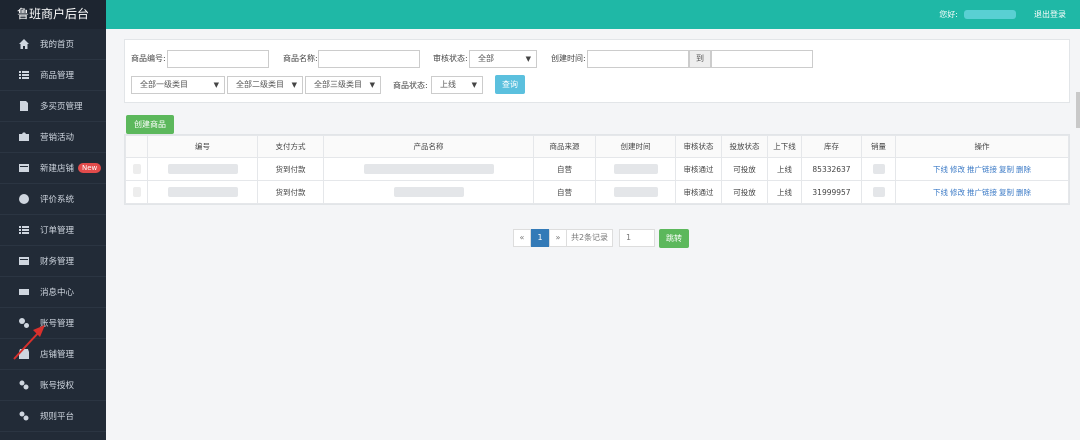 This screenshot has height=440, width=1080. What do you see at coordinates (53, 199) in the screenshot?
I see `sidebar-item-5: 评价系统` at bounding box center [53, 199].